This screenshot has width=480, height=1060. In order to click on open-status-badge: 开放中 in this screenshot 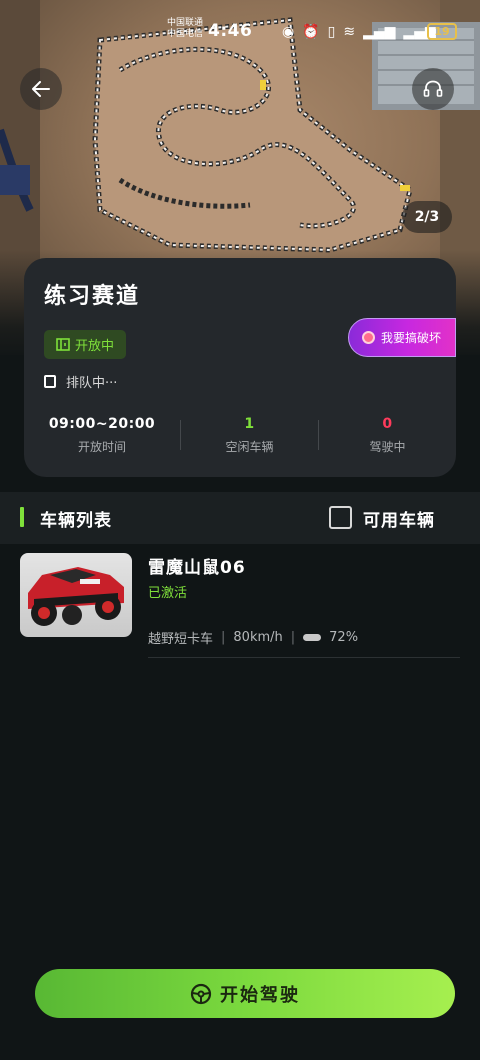, I will do `click(85, 344)`.